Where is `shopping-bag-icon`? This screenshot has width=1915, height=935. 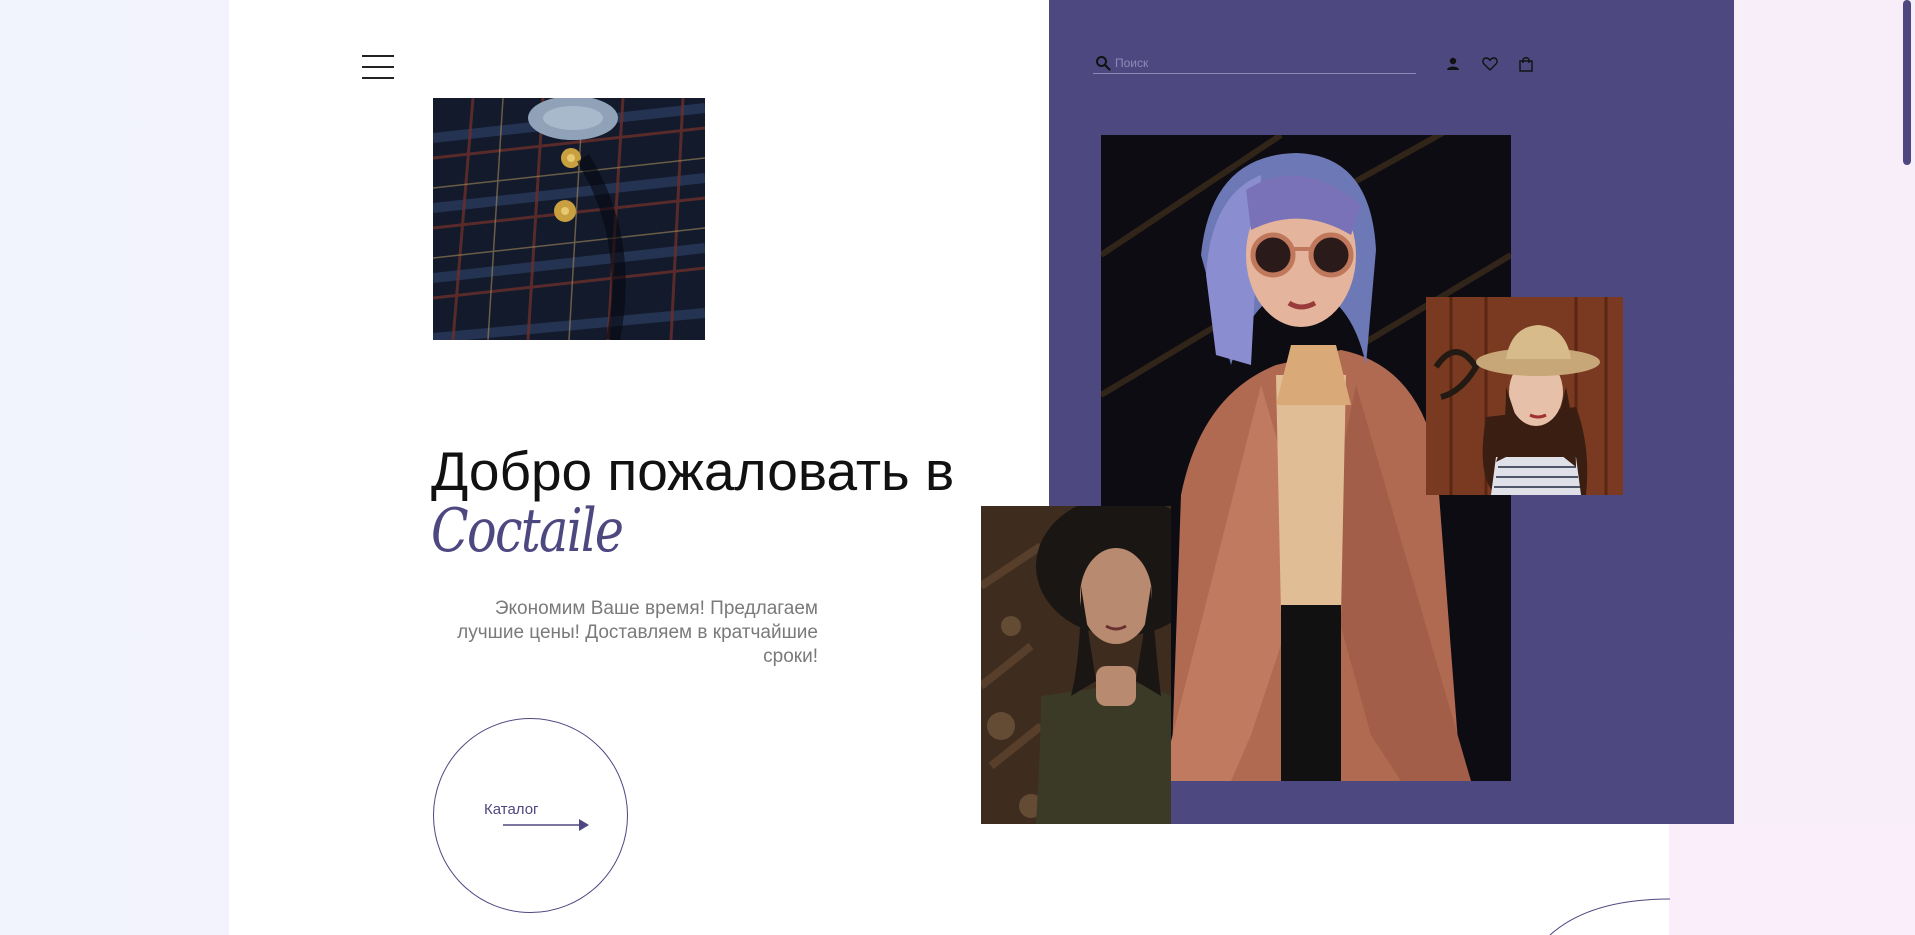 shopping-bag-icon is located at coordinates (1526, 64).